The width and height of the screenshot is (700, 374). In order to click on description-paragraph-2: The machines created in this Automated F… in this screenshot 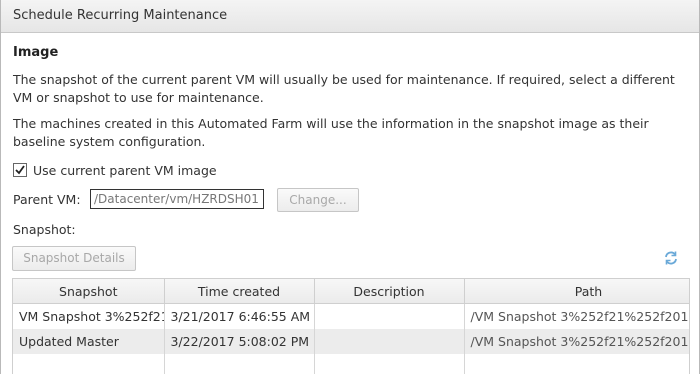, I will do `click(331, 132)`.